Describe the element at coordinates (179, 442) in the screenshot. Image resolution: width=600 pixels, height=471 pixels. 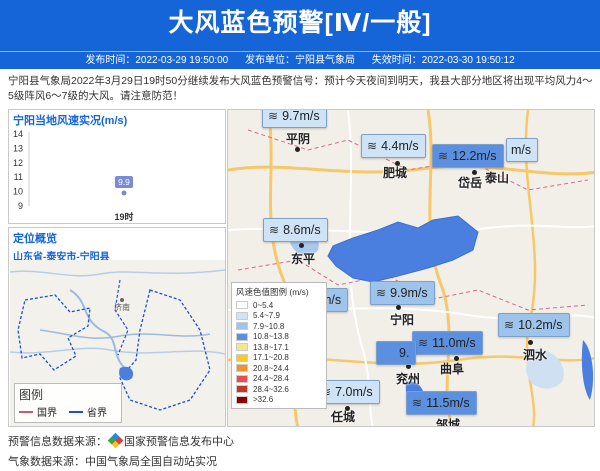
I see `warning-source-name: 国家预警信息发布中心` at that location.